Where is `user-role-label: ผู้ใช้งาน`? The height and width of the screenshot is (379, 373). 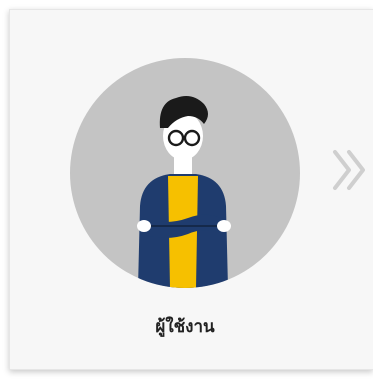 user-role-label: ผู้ใช้งาน is located at coordinates (185, 327).